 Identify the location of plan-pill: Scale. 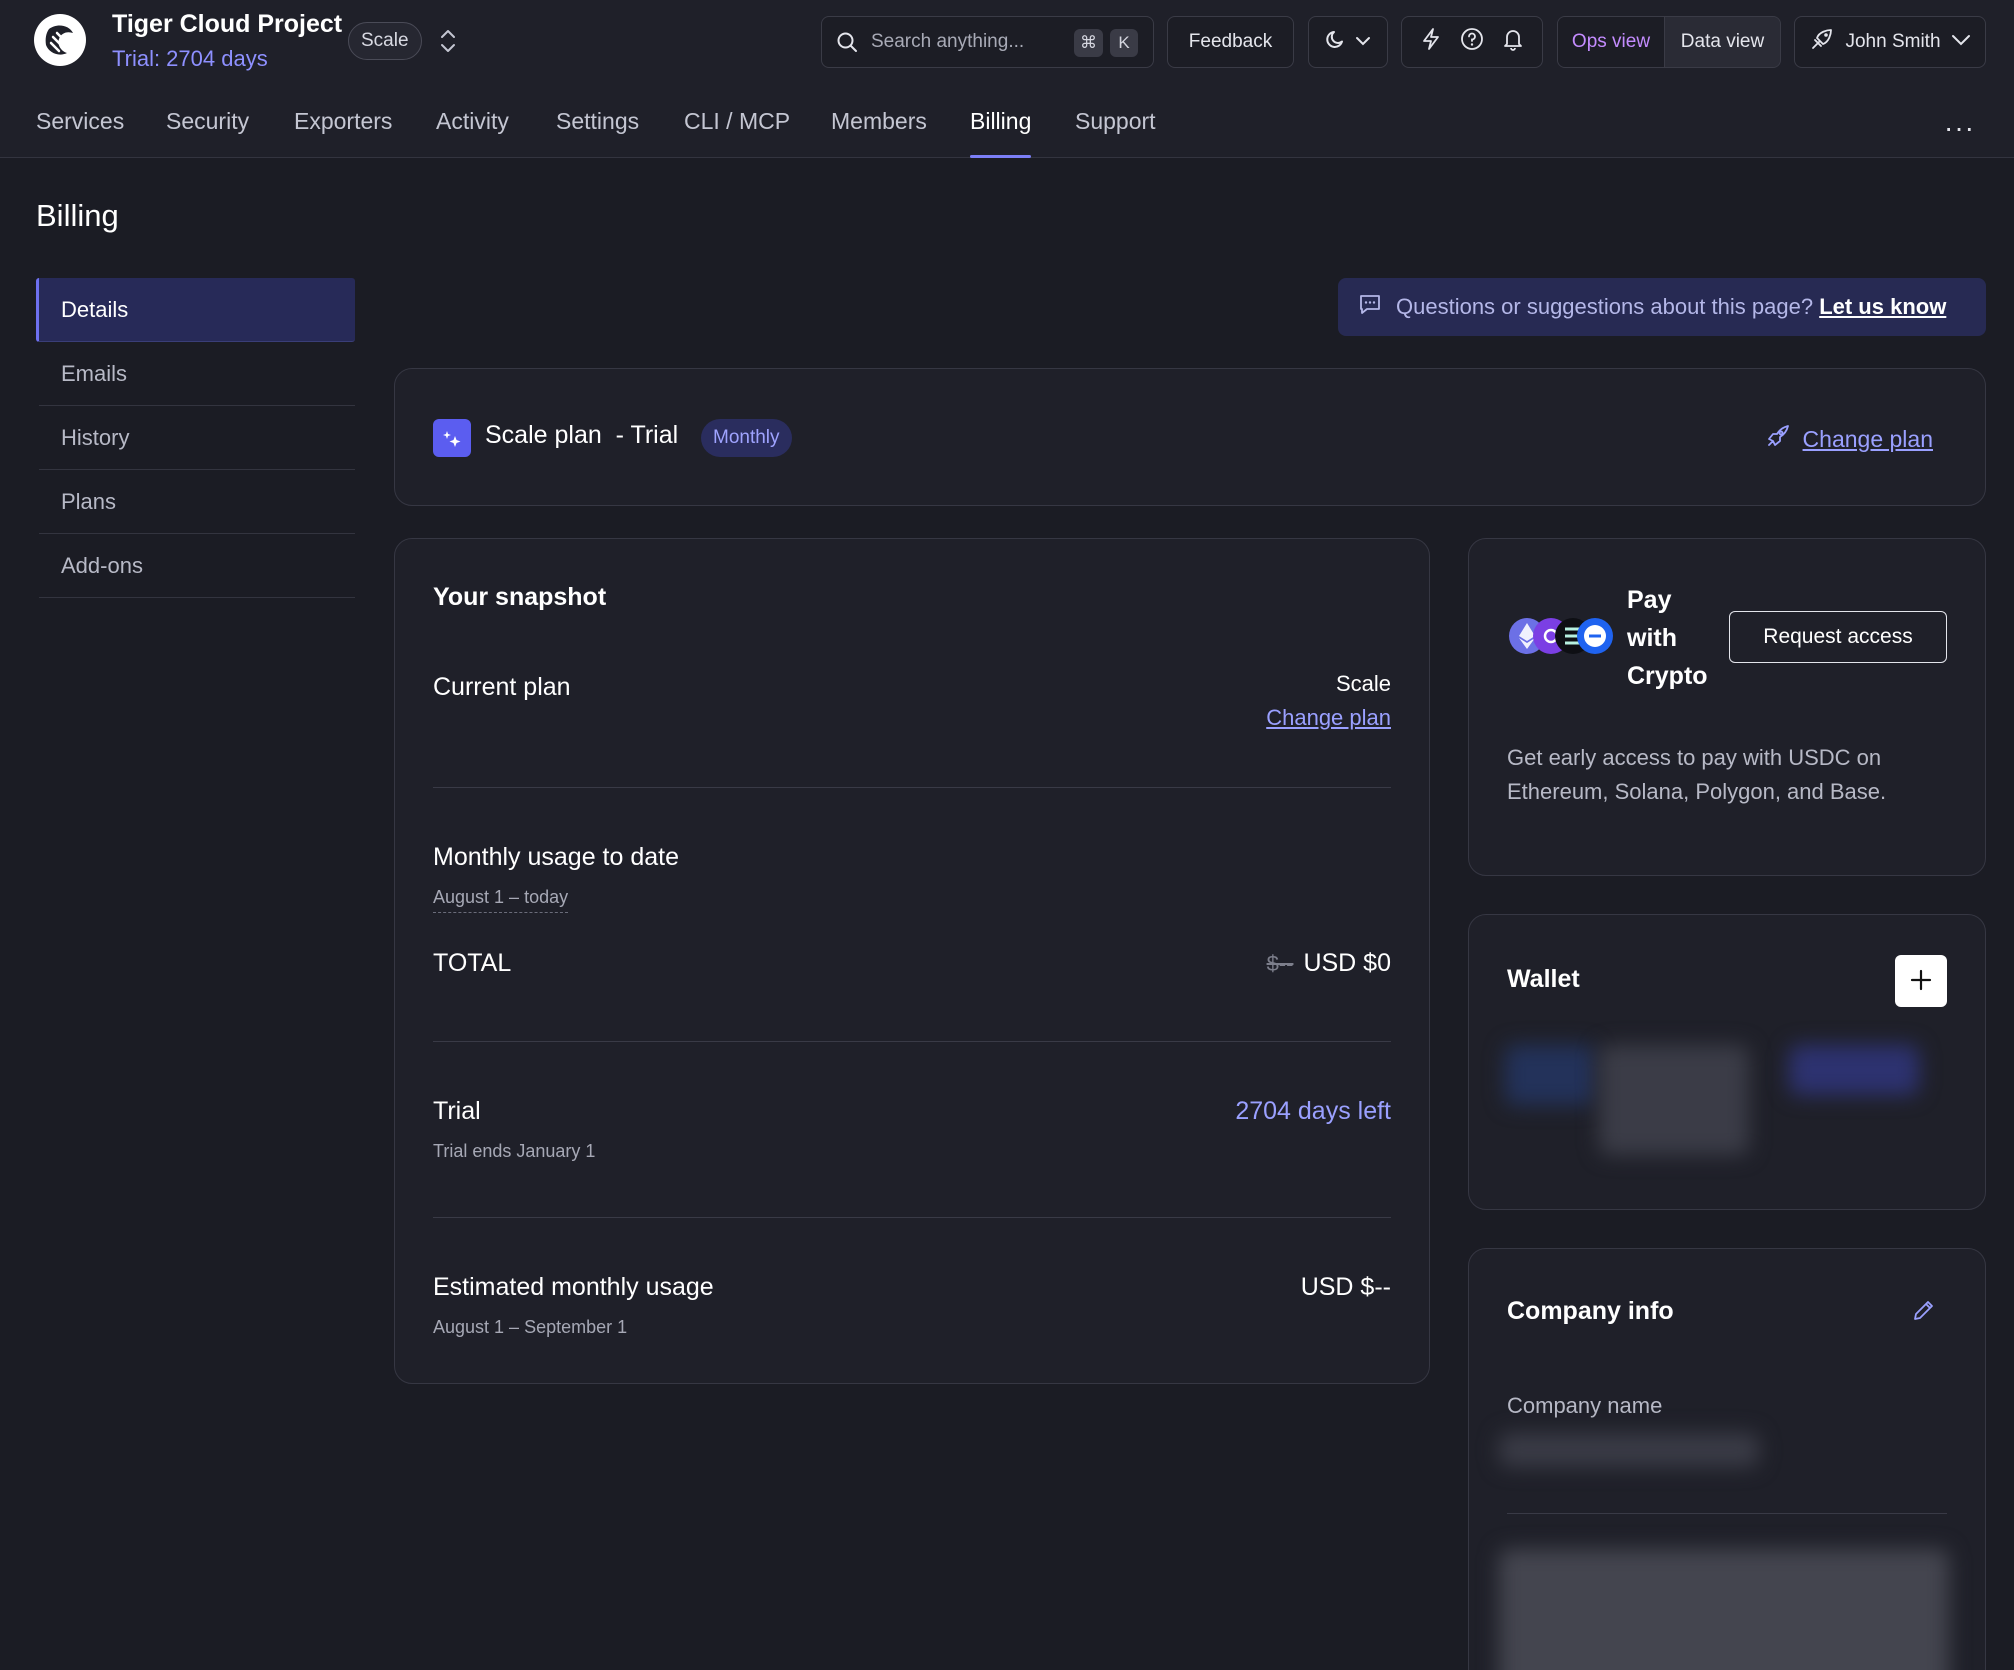
(385, 41).